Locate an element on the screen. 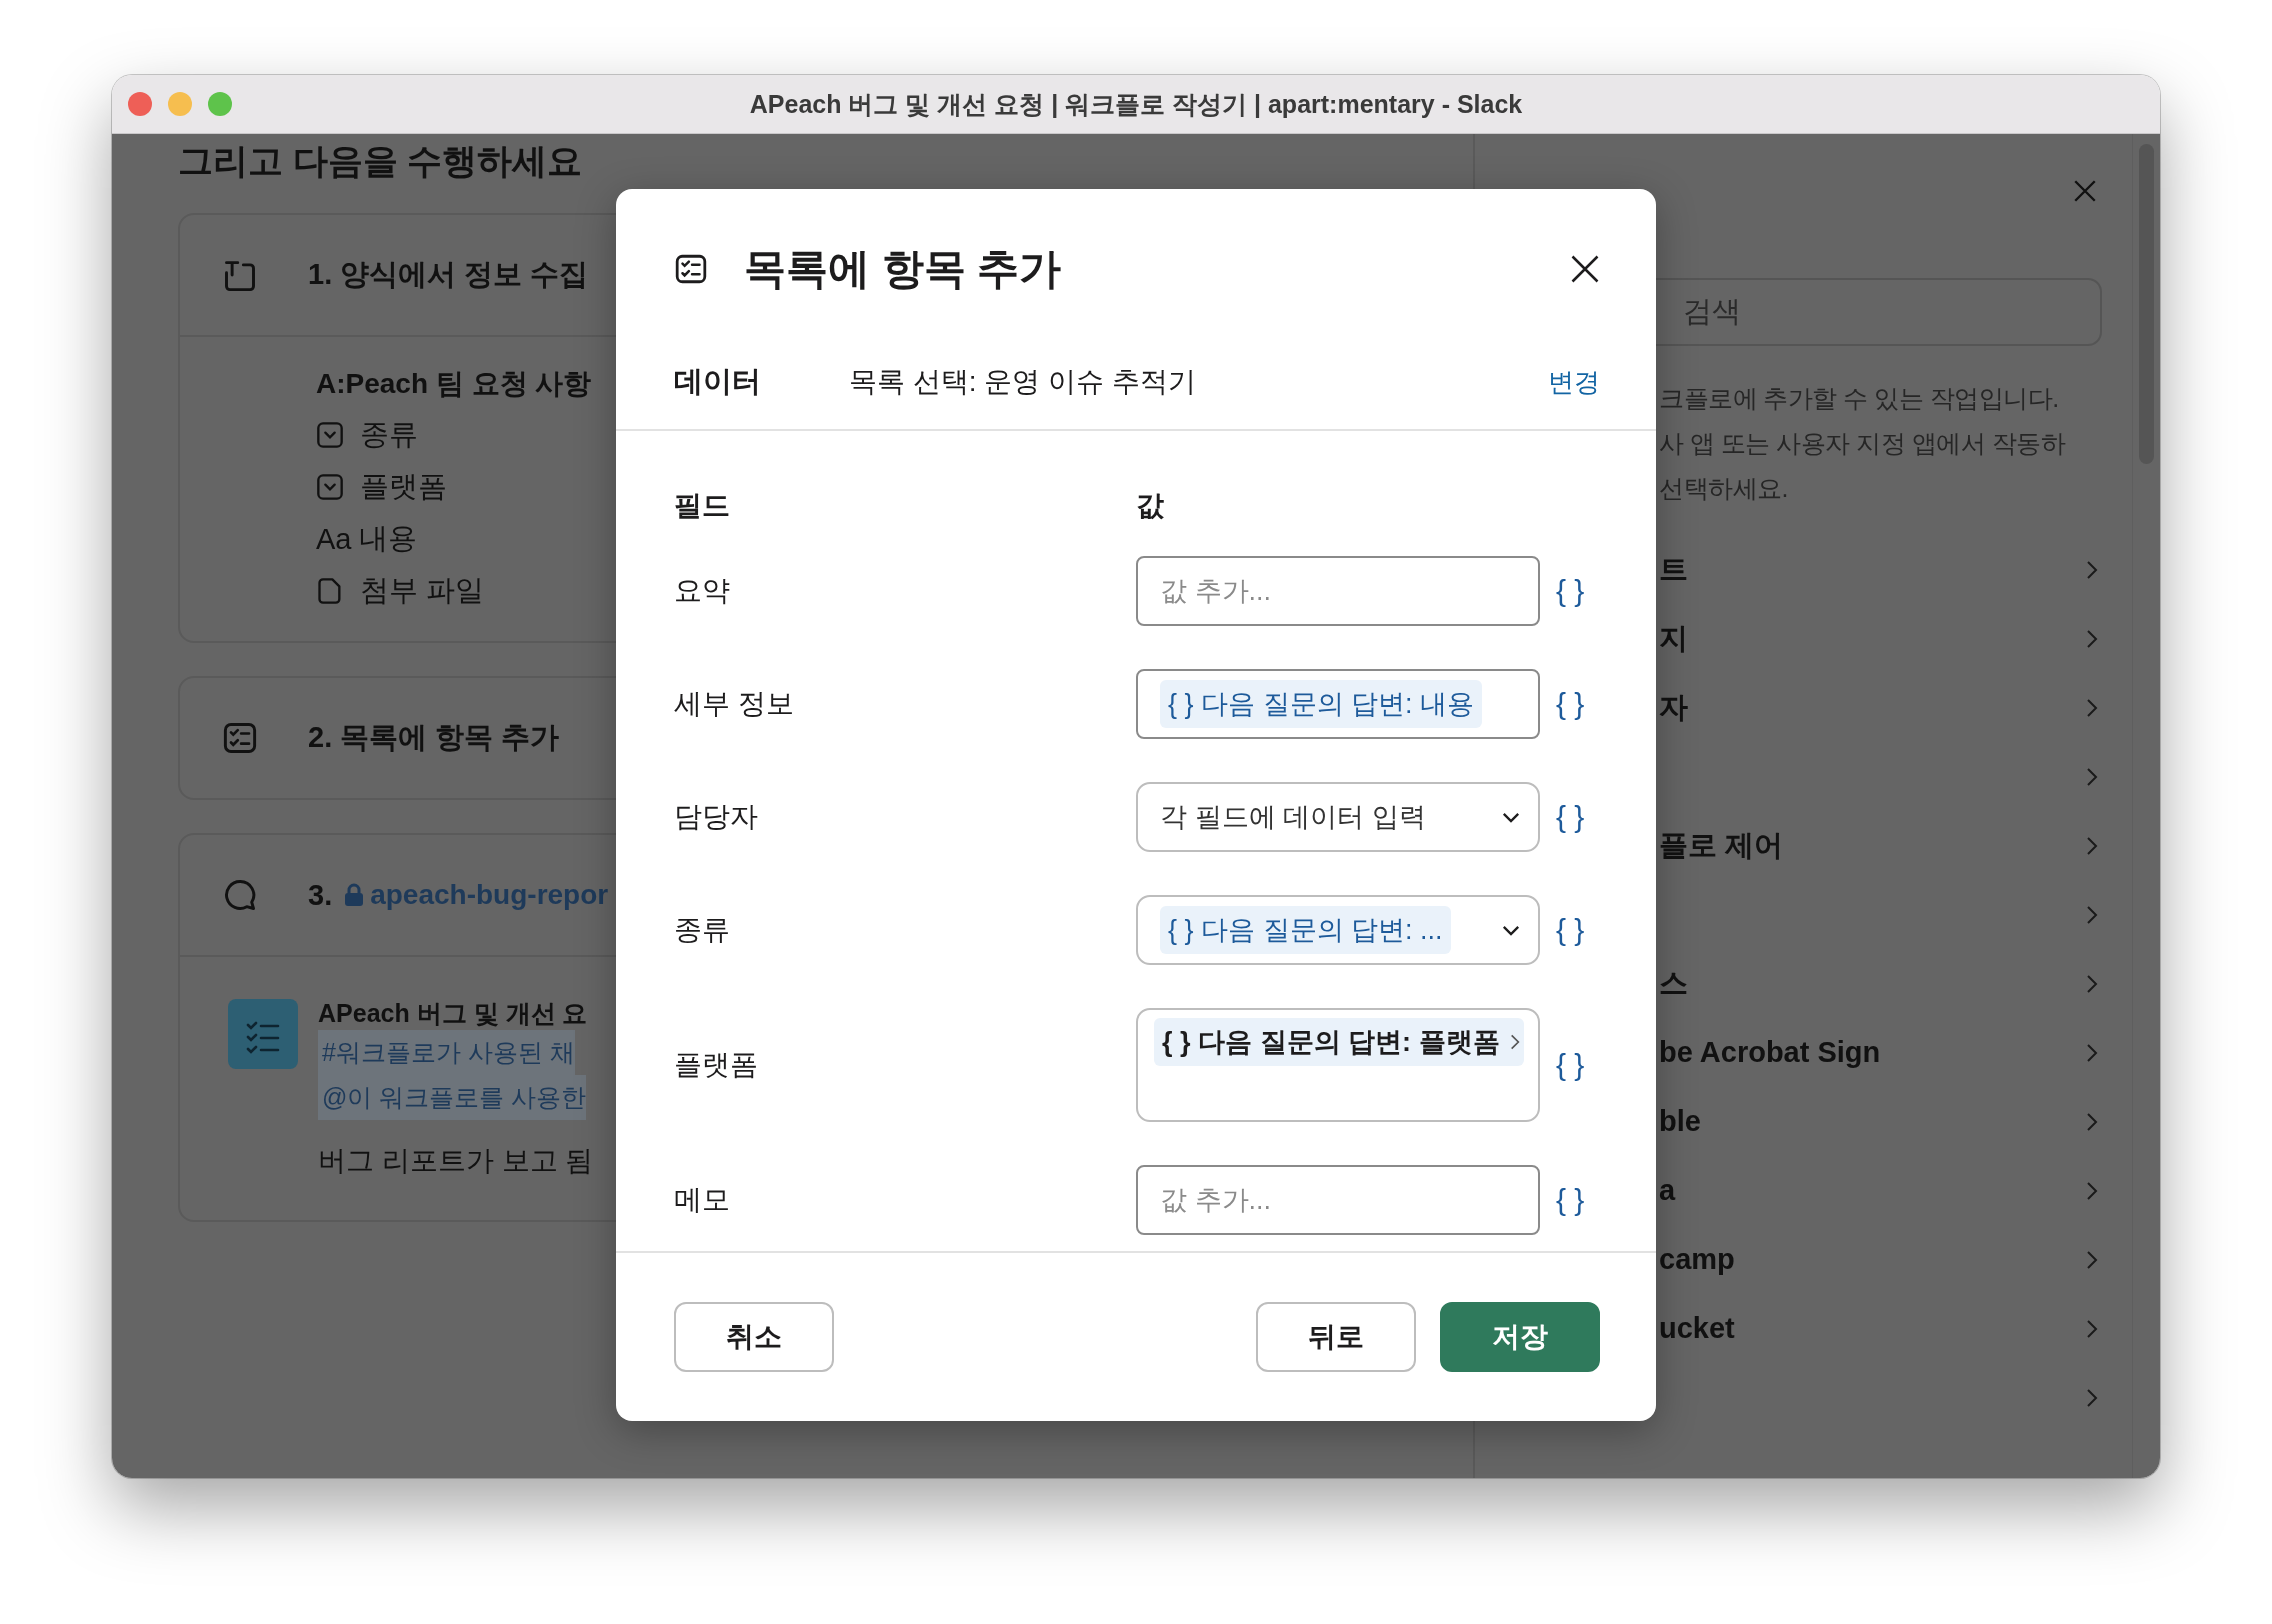  column-header: 필드 is located at coordinates (702, 506).